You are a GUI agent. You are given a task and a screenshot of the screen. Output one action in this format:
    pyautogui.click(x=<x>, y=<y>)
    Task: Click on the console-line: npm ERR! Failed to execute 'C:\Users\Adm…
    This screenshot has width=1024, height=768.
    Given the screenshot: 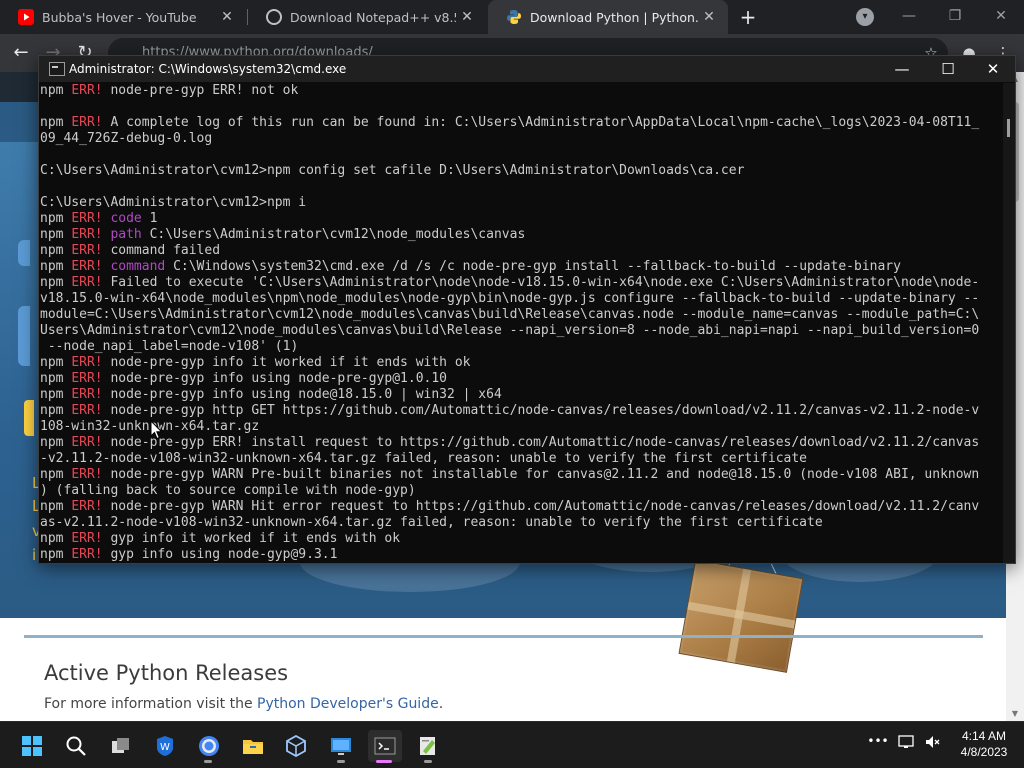 What is the action you would take?
    pyautogui.click(x=521, y=283)
    